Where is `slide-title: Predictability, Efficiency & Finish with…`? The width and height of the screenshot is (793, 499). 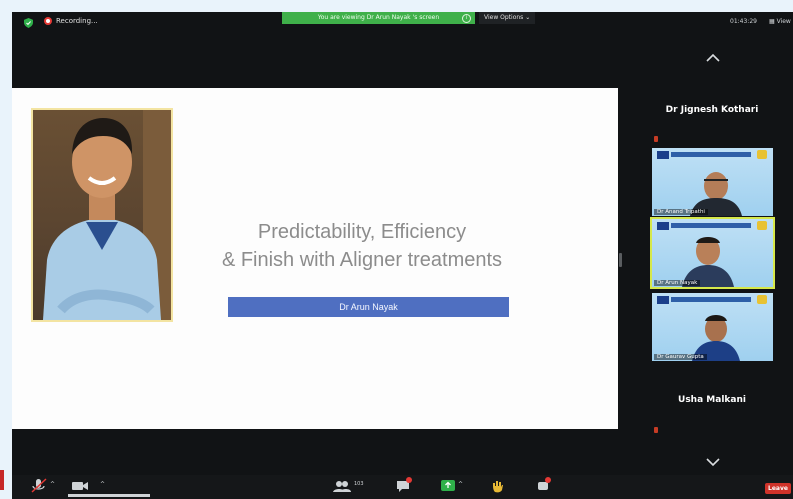 slide-title: Predictability, Efficiency & Finish with… is located at coordinates (362, 246).